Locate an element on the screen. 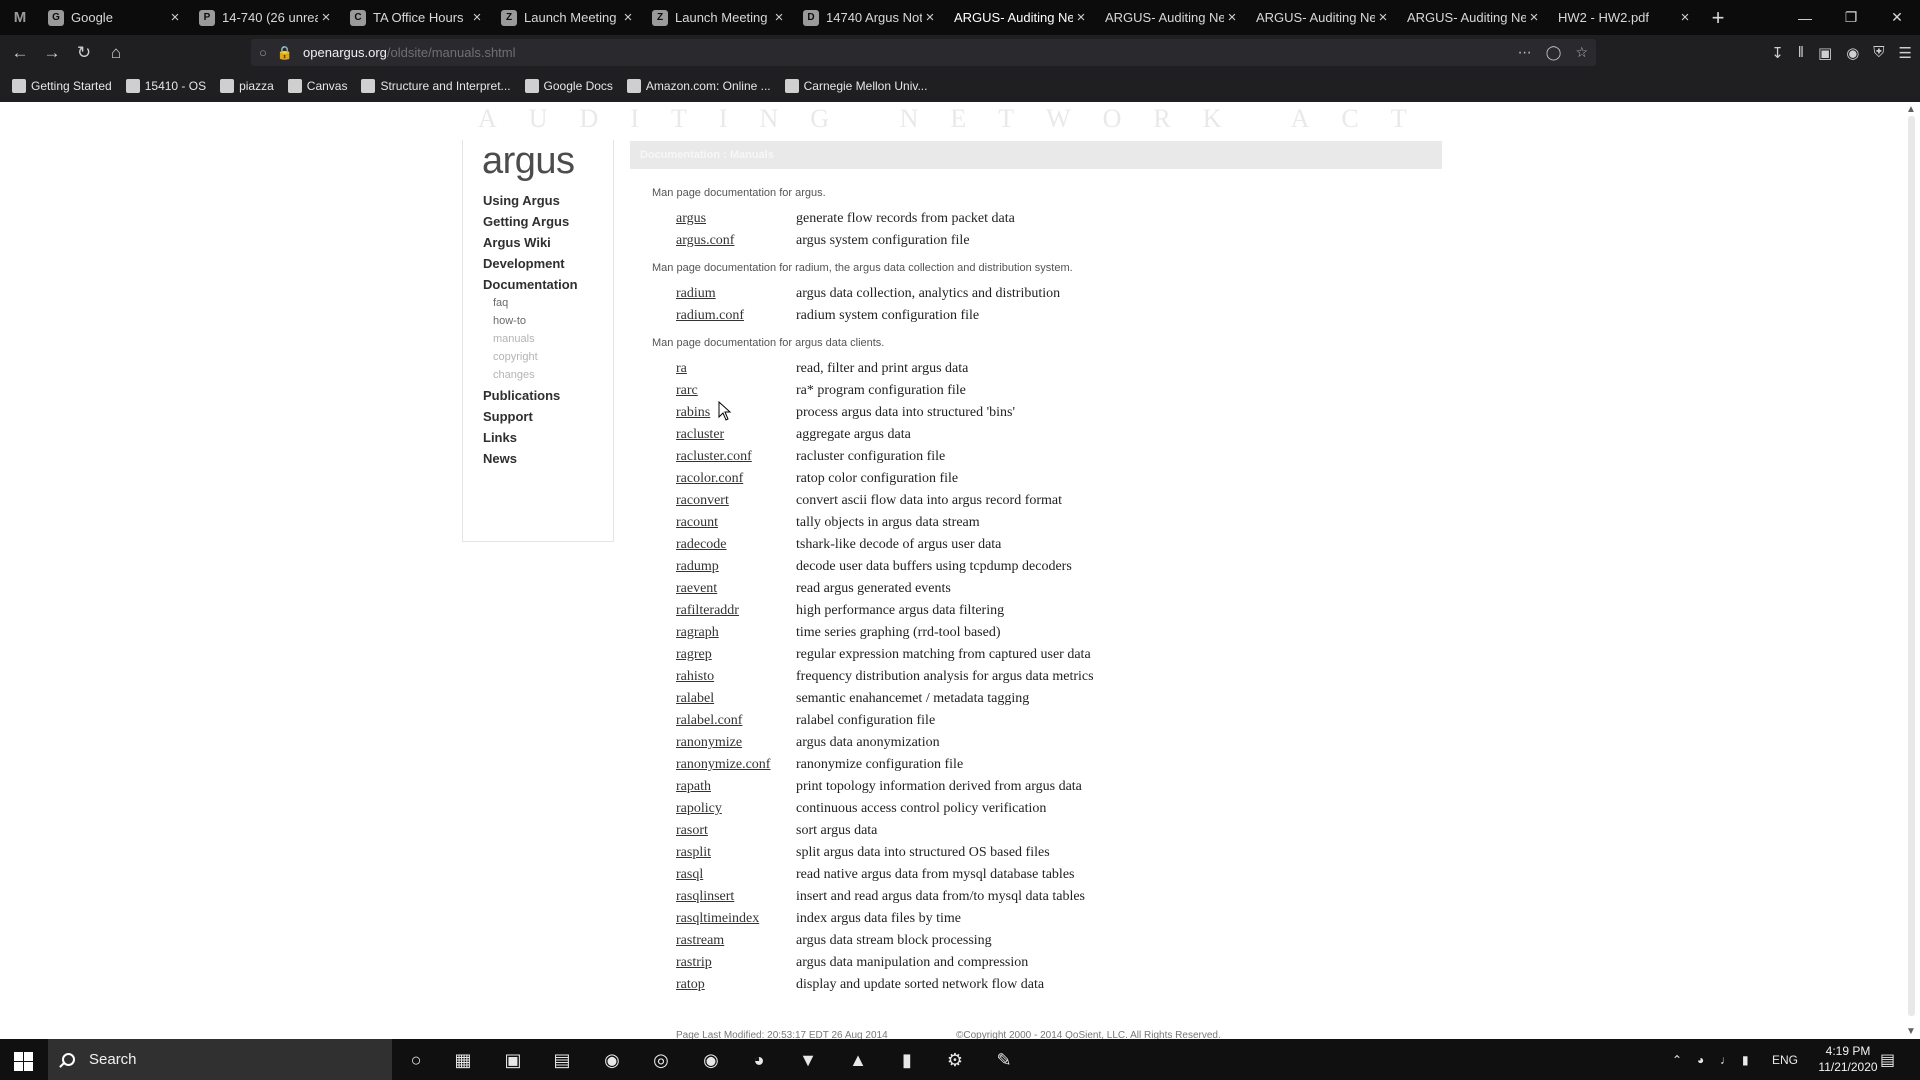 Image resolution: width=1920 pixels, height=1080 pixels. manual-link: argus is located at coordinates (691, 219).